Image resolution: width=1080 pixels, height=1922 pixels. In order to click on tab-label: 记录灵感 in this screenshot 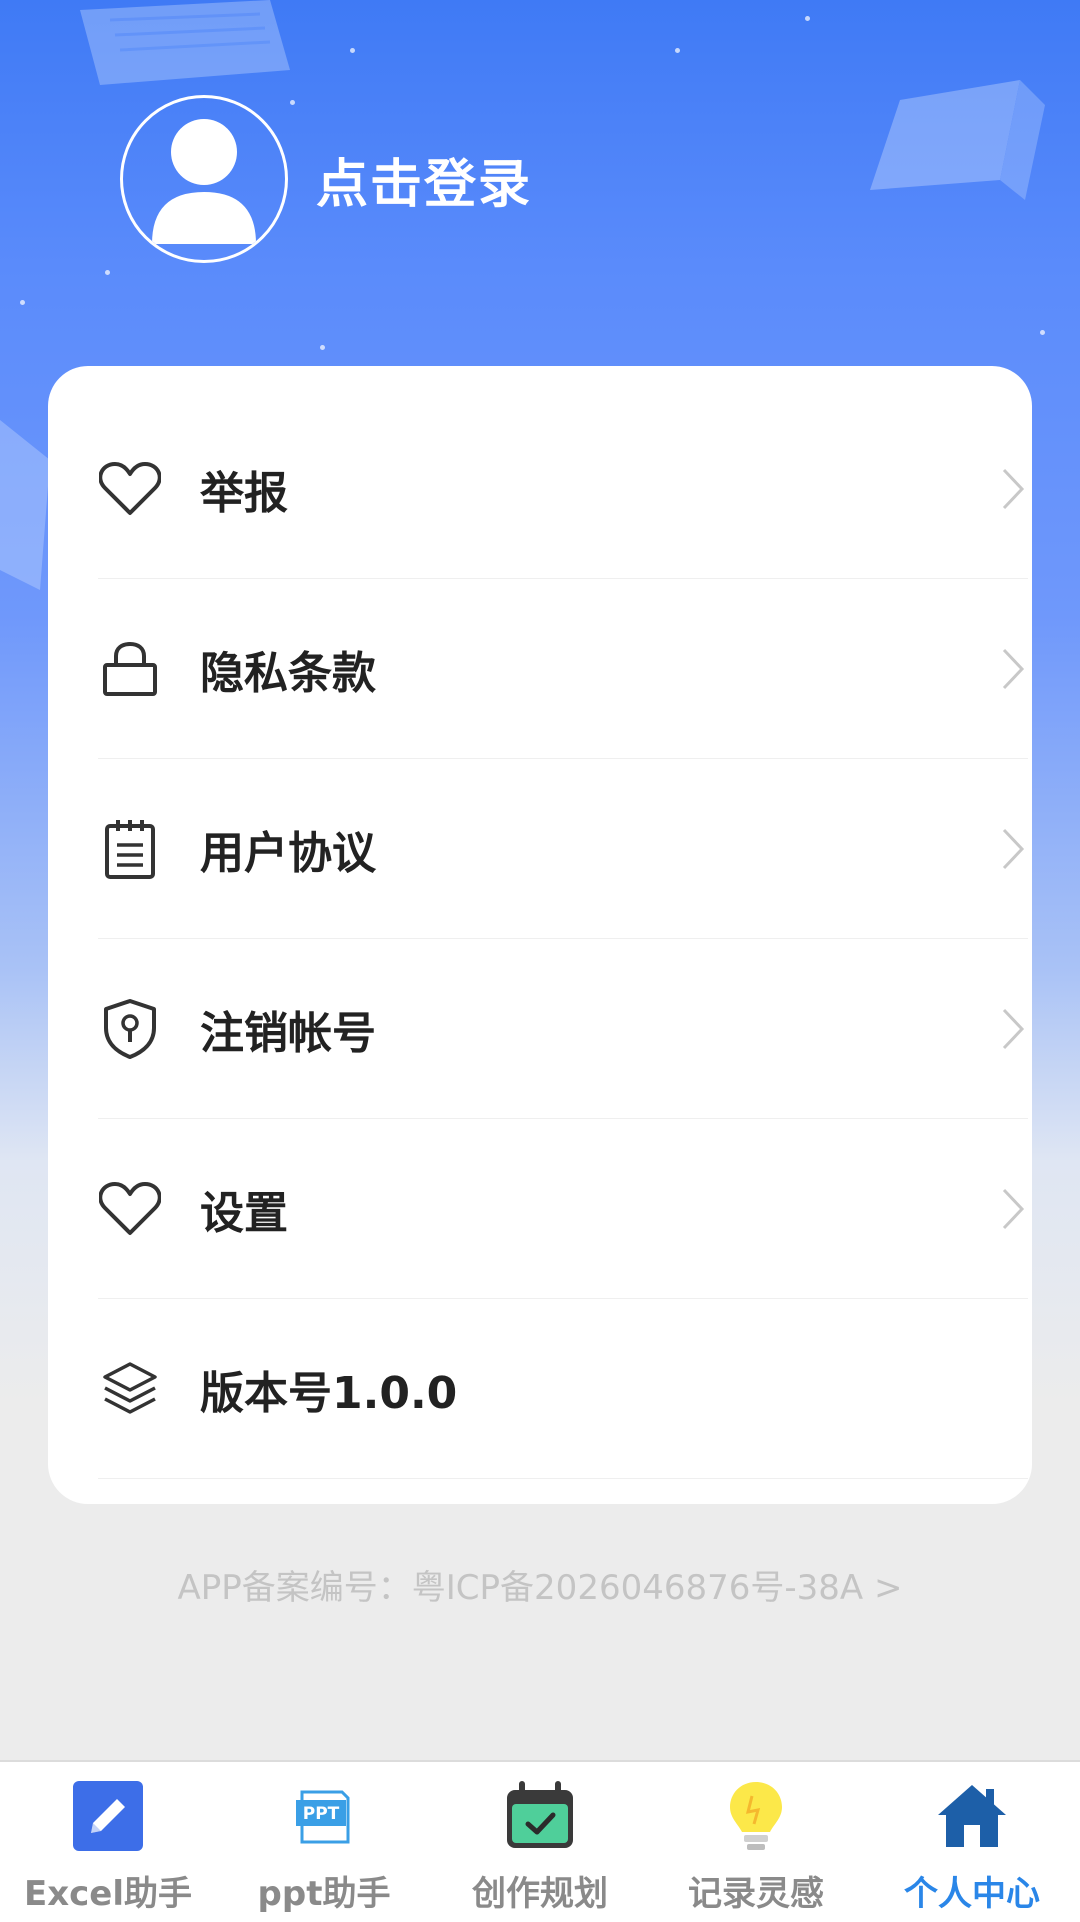, I will do `click(756, 1894)`.